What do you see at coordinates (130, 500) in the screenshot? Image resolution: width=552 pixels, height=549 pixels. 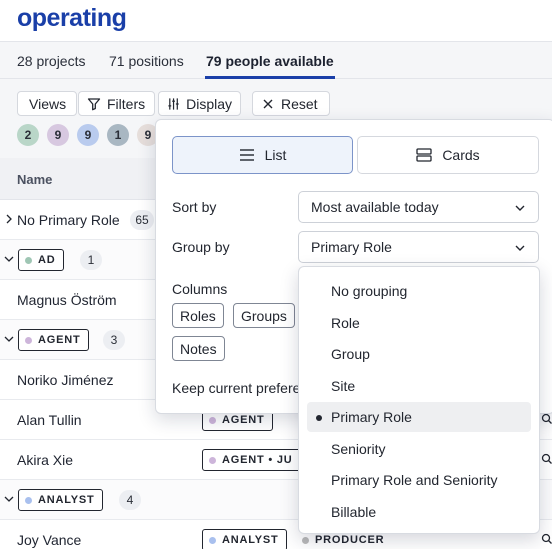 I see `group-count: 4` at bounding box center [130, 500].